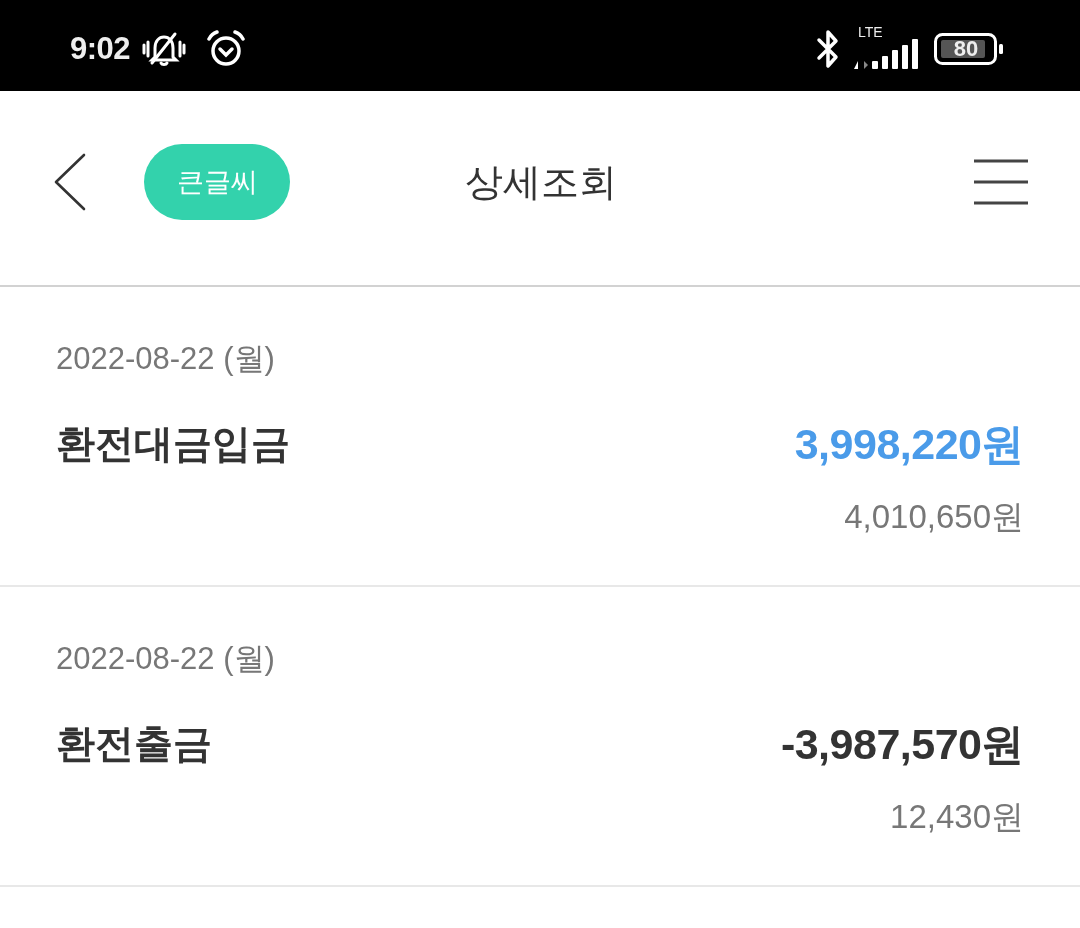  Describe the element at coordinates (902, 744) in the screenshot. I see `transaction-amount: -3,987,570원` at that location.